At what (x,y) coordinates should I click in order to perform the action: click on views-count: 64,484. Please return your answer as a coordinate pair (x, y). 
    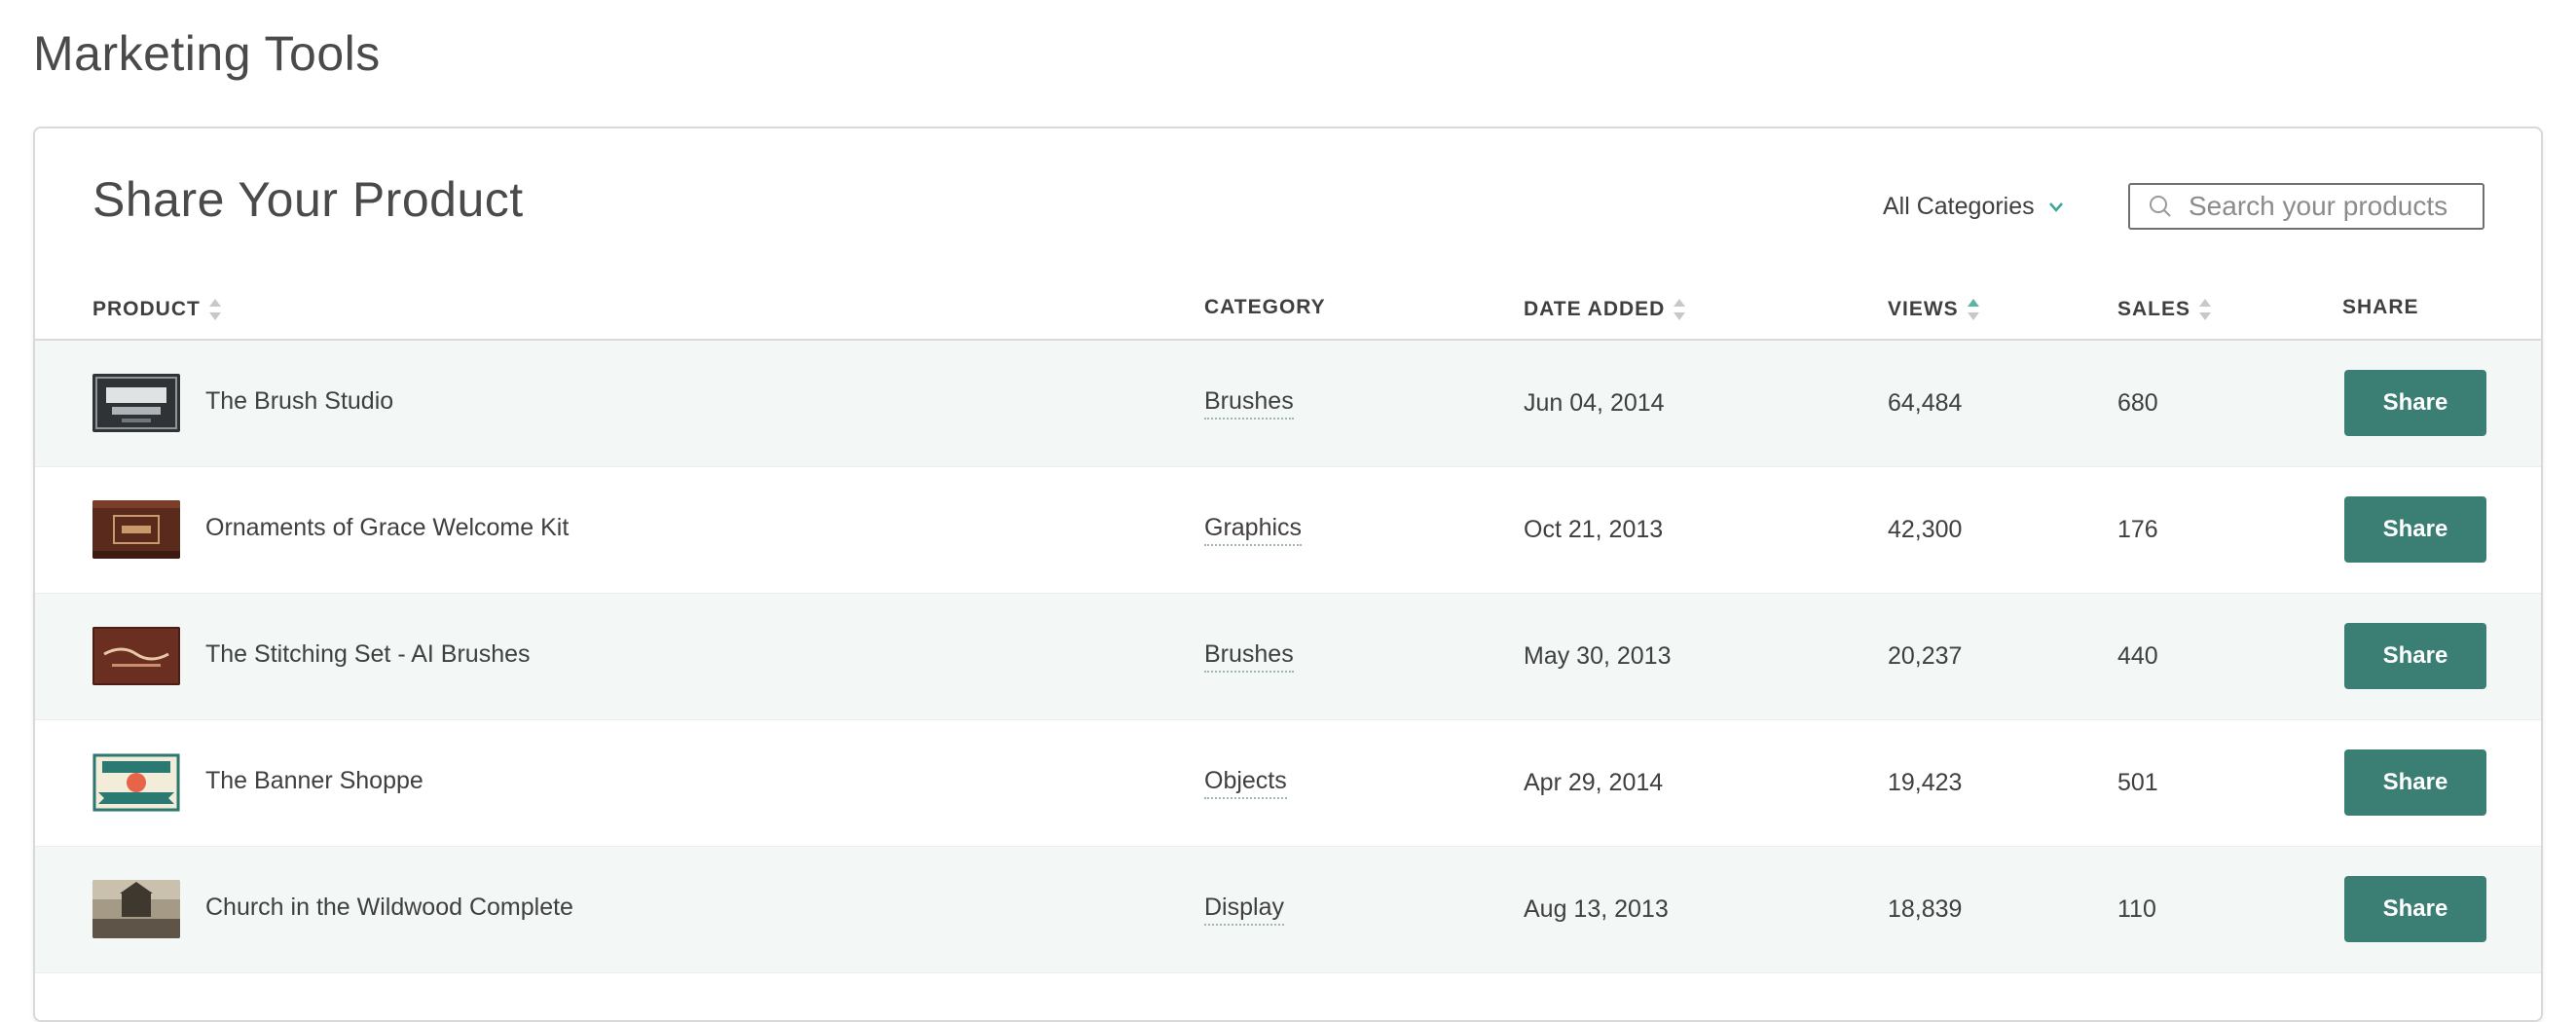
    Looking at the image, I should click on (1925, 403).